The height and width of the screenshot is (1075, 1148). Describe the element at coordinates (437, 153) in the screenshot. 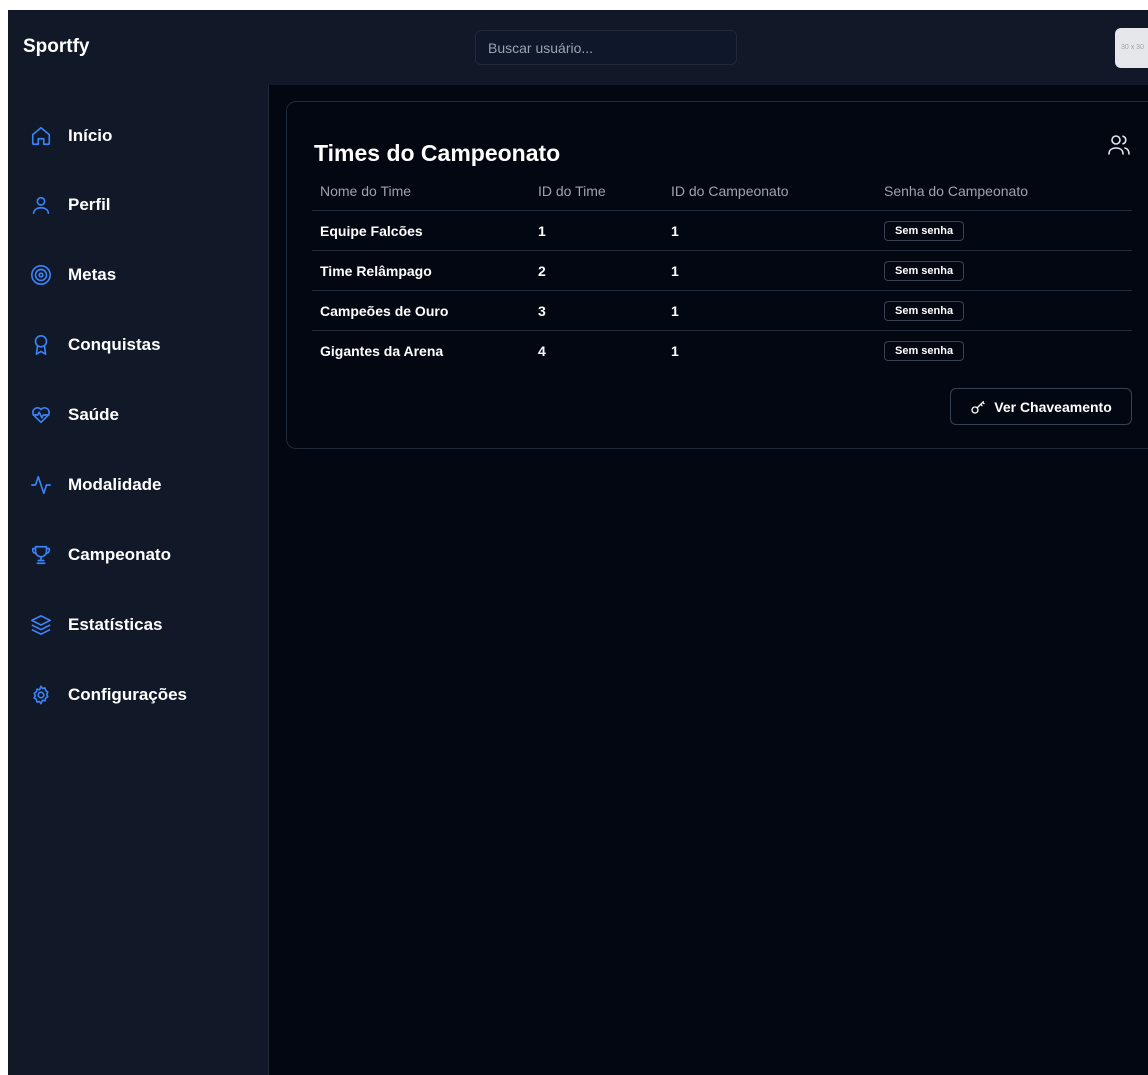

I see `card-title: Times do Campeonato` at that location.